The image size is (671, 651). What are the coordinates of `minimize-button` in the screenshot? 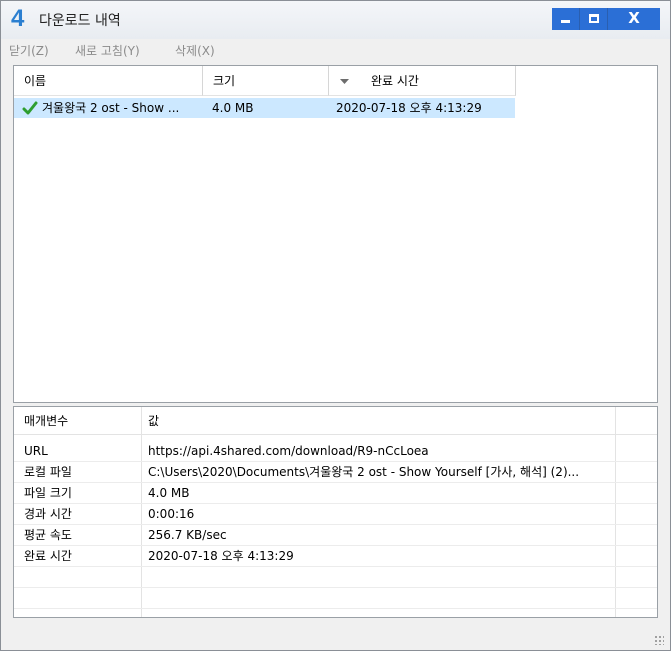 It's located at (566, 19).